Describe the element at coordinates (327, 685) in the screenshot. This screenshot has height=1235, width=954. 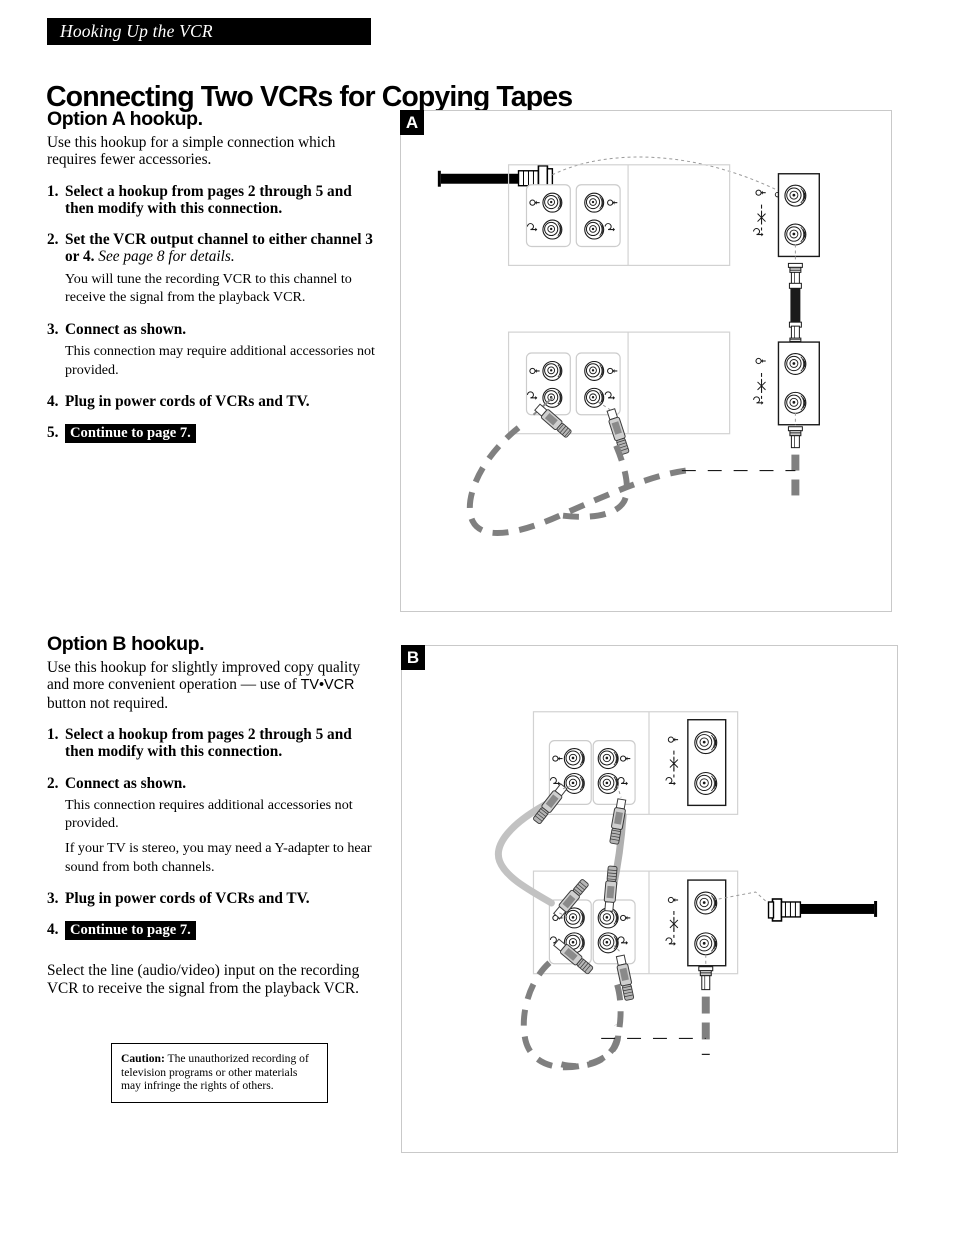
I see `tv-vcr-label: TV•VCR` at that location.